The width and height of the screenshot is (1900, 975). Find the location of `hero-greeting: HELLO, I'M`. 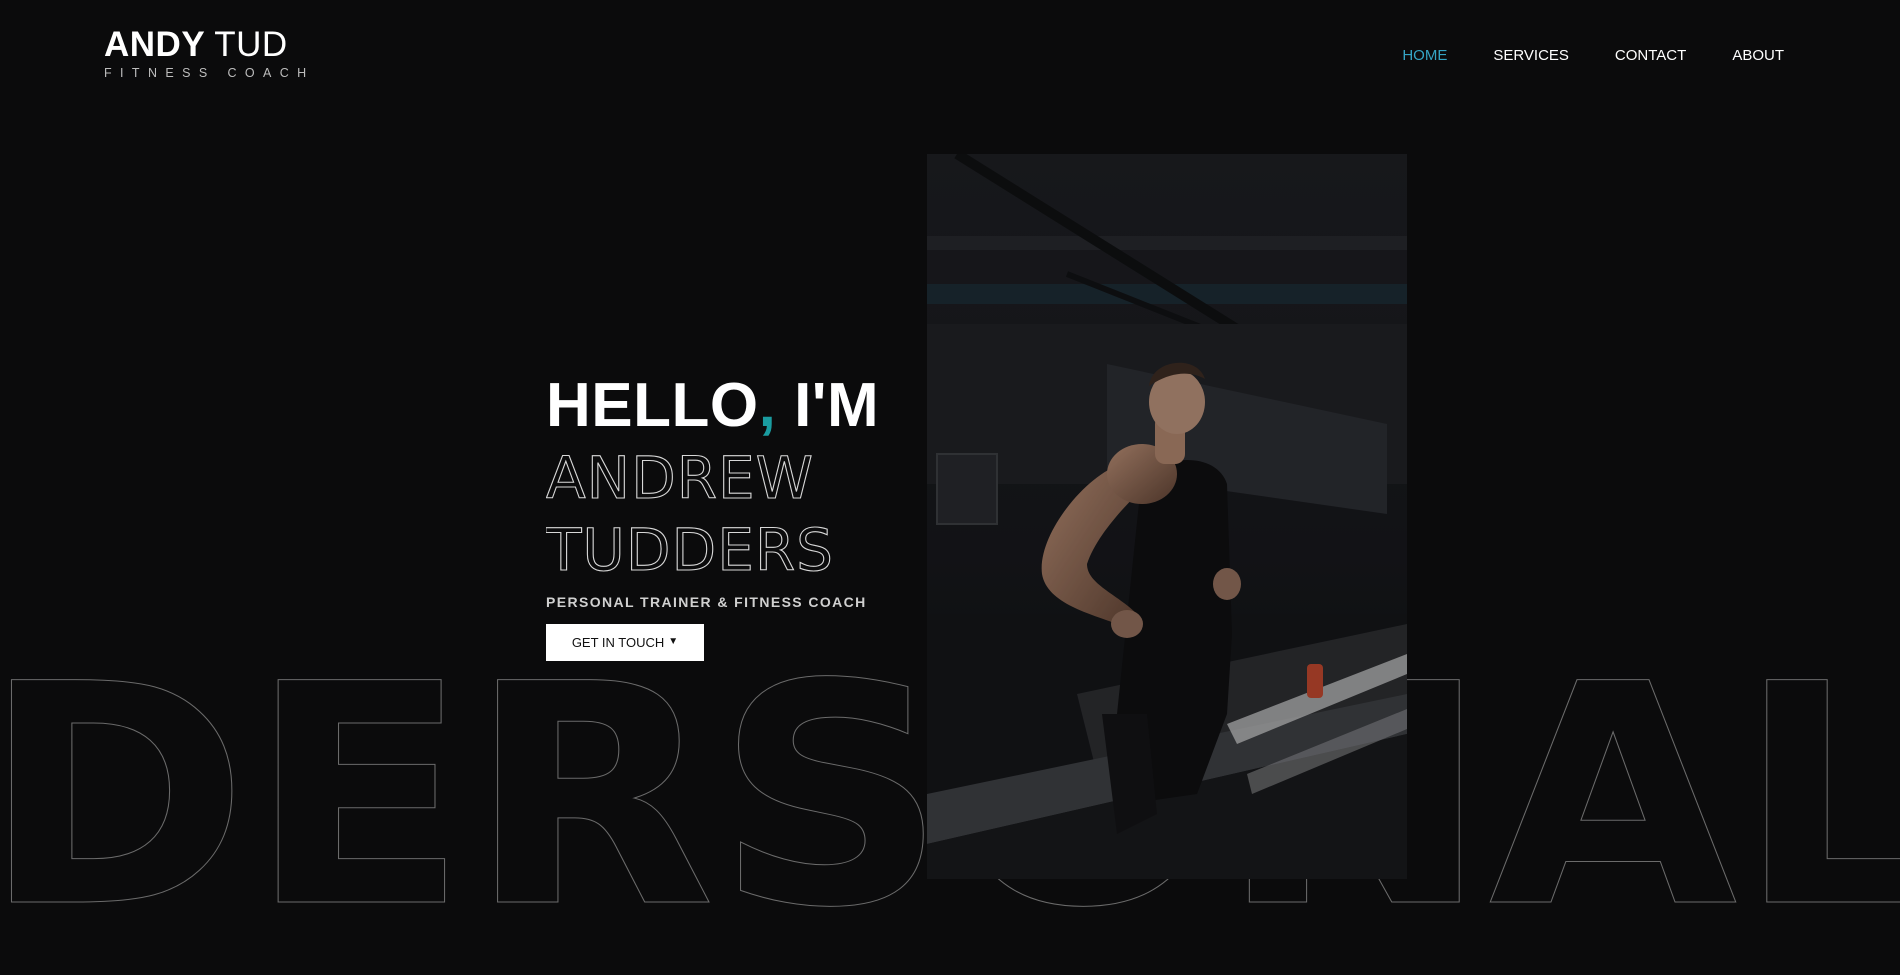

hero-greeting: HELLO, I'M is located at coordinates (712, 406).